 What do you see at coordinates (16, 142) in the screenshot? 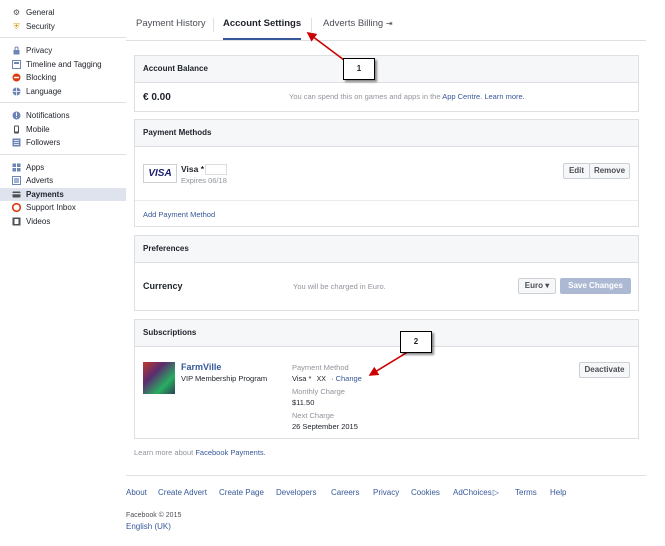
I see `followers-icon` at bounding box center [16, 142].